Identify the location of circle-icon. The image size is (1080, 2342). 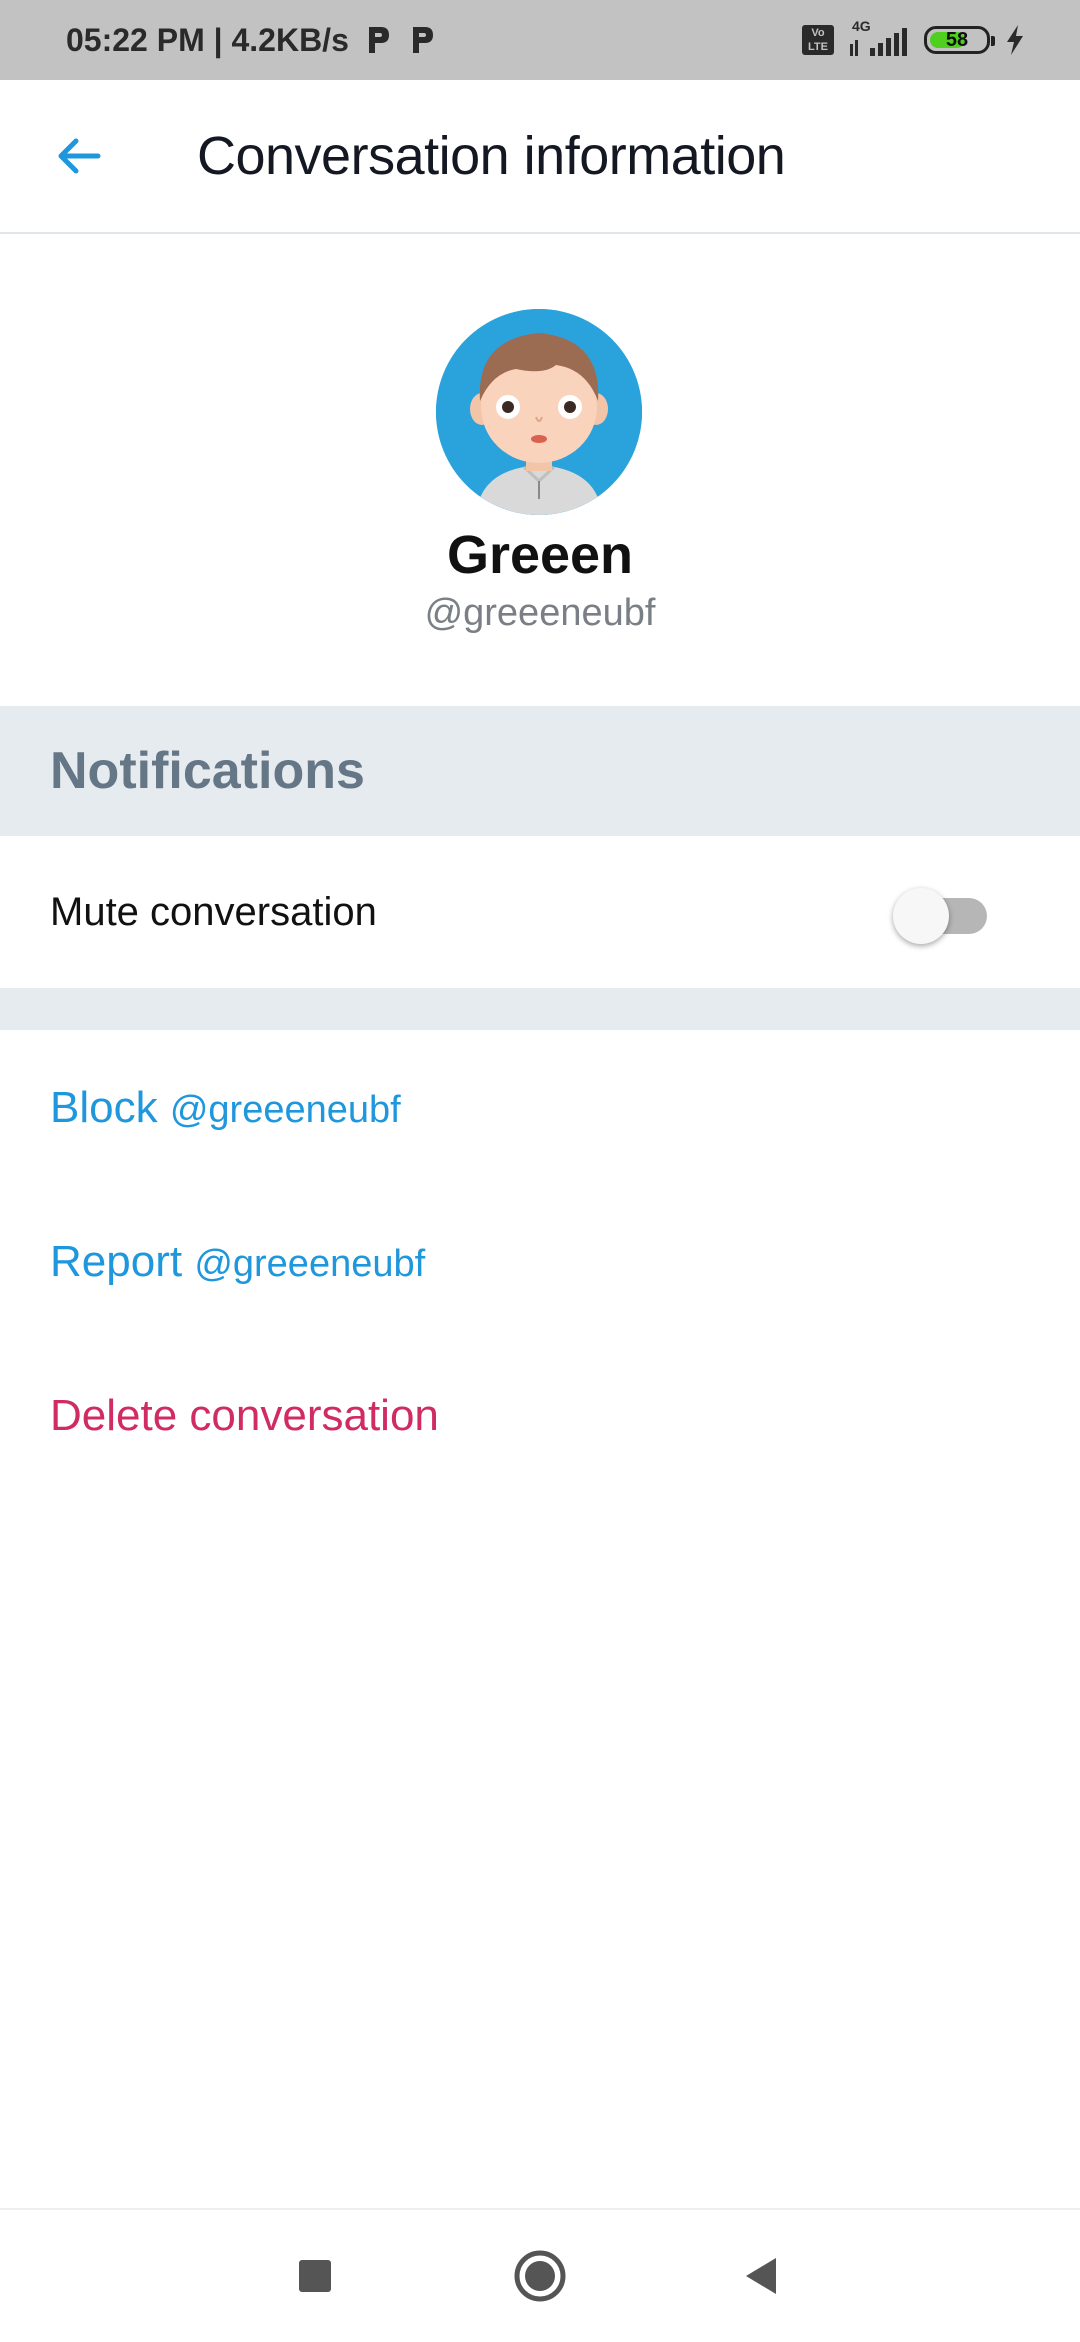
(540, 2276).